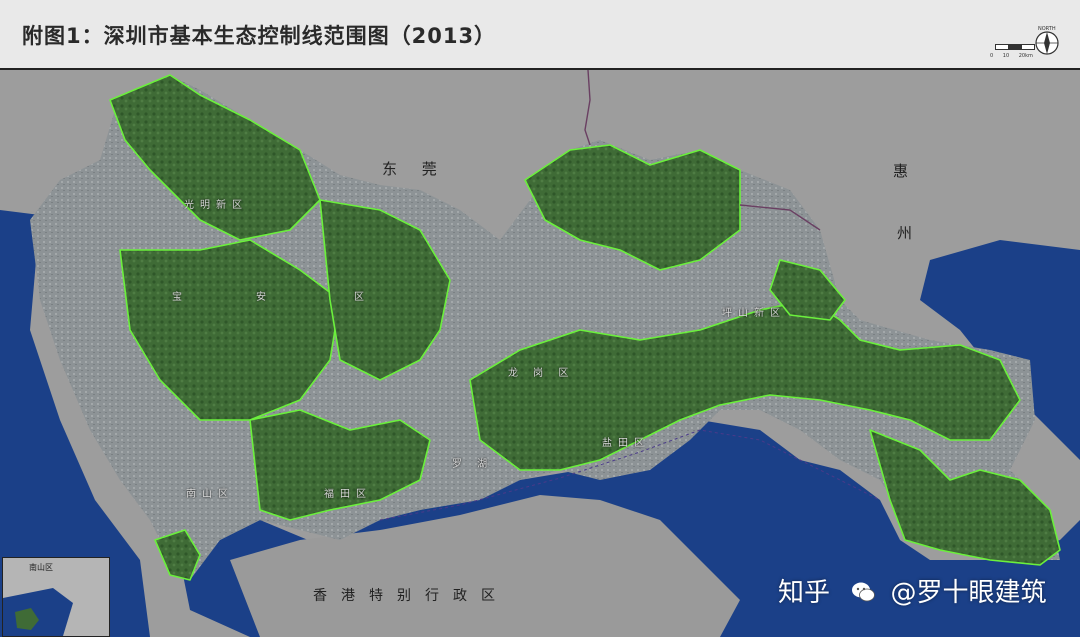 The height and width of the screenshot is (637, 1080). What do you see at coordinates (804, 593) in the screenshot?
I see `watermark-site: 知乎` at bounding box center [804, 593].